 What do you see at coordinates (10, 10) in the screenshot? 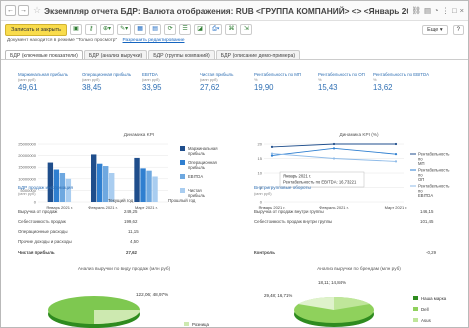
I see `back-button: ←` at bounding box center [10, 10].